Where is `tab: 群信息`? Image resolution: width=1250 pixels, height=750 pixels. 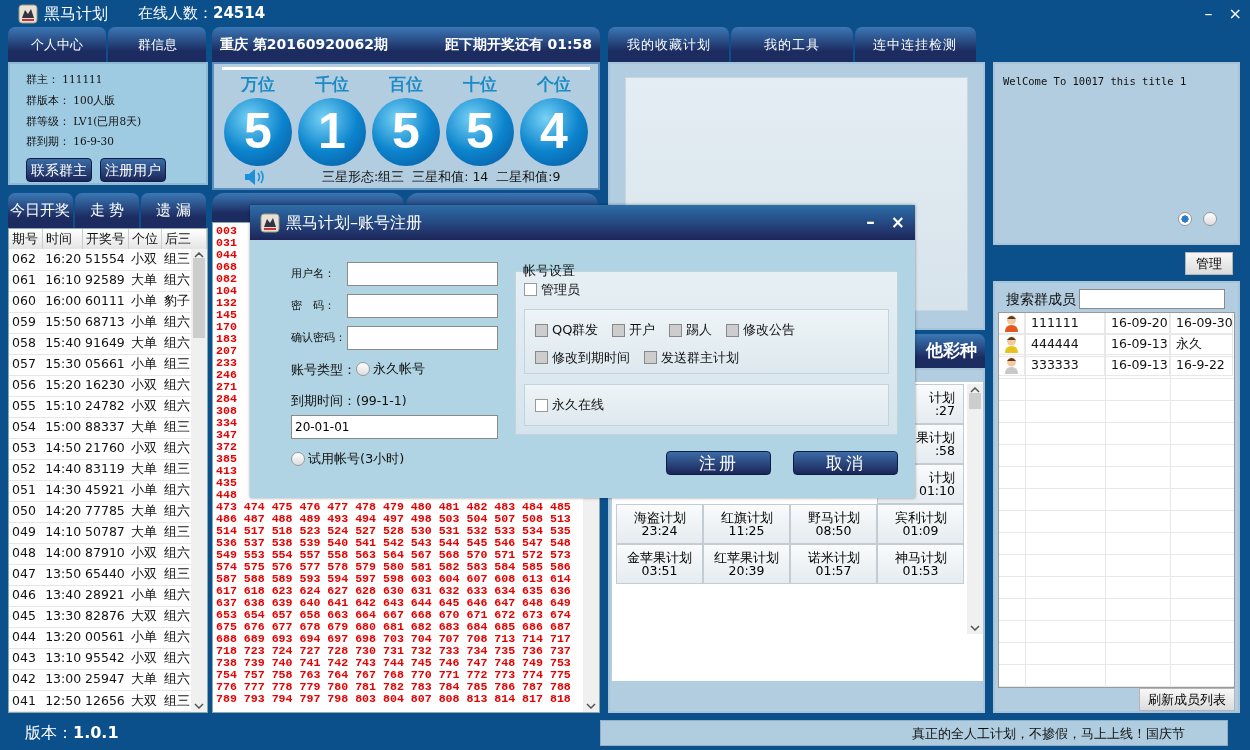 tab: 群信息 is located at coordinates (157, 44).